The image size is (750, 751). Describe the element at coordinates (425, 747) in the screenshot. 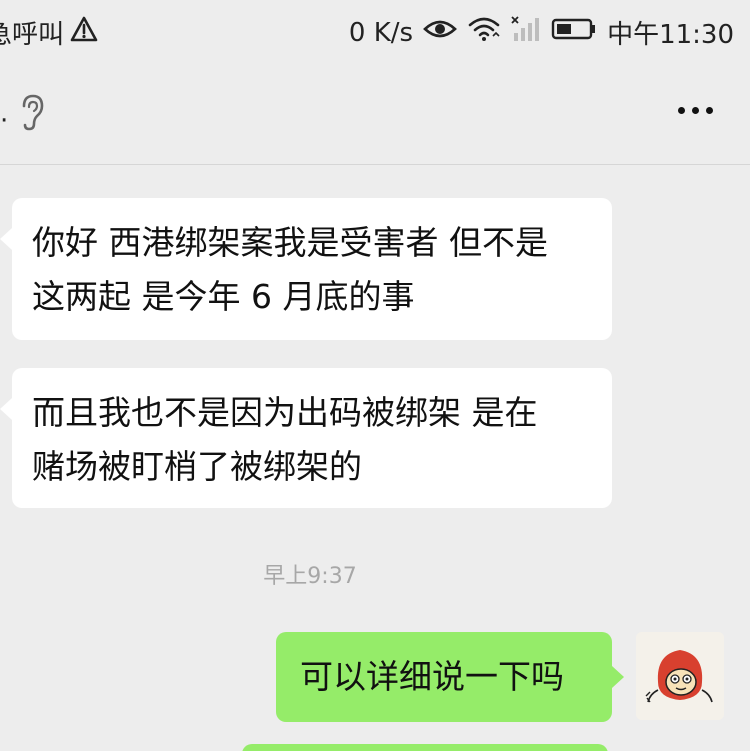

I see `outgoing-message-bubble-partial` at that location.